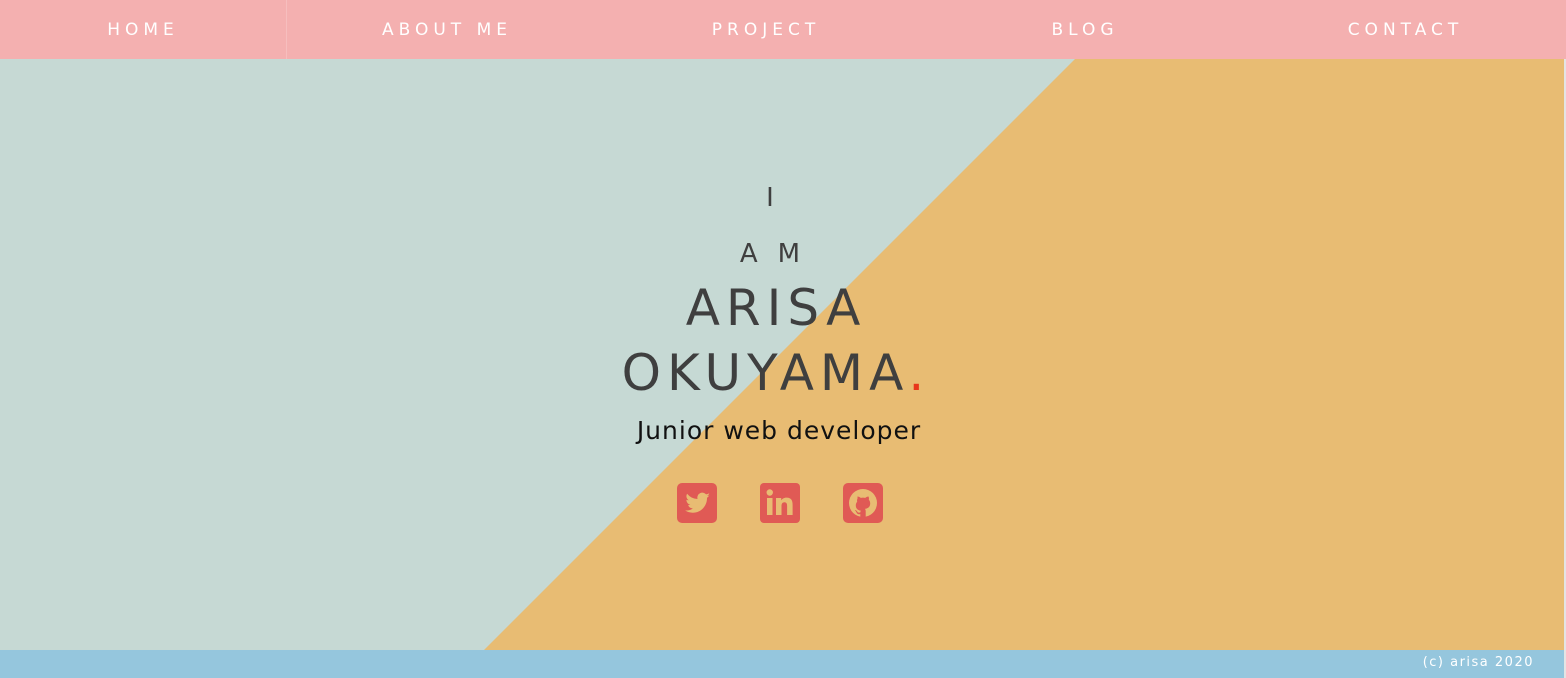  What do you see at coordinates (1085, 29) in the screenshot?
I see `nav-blog: BLOG` at bounding box center [1085, 29].